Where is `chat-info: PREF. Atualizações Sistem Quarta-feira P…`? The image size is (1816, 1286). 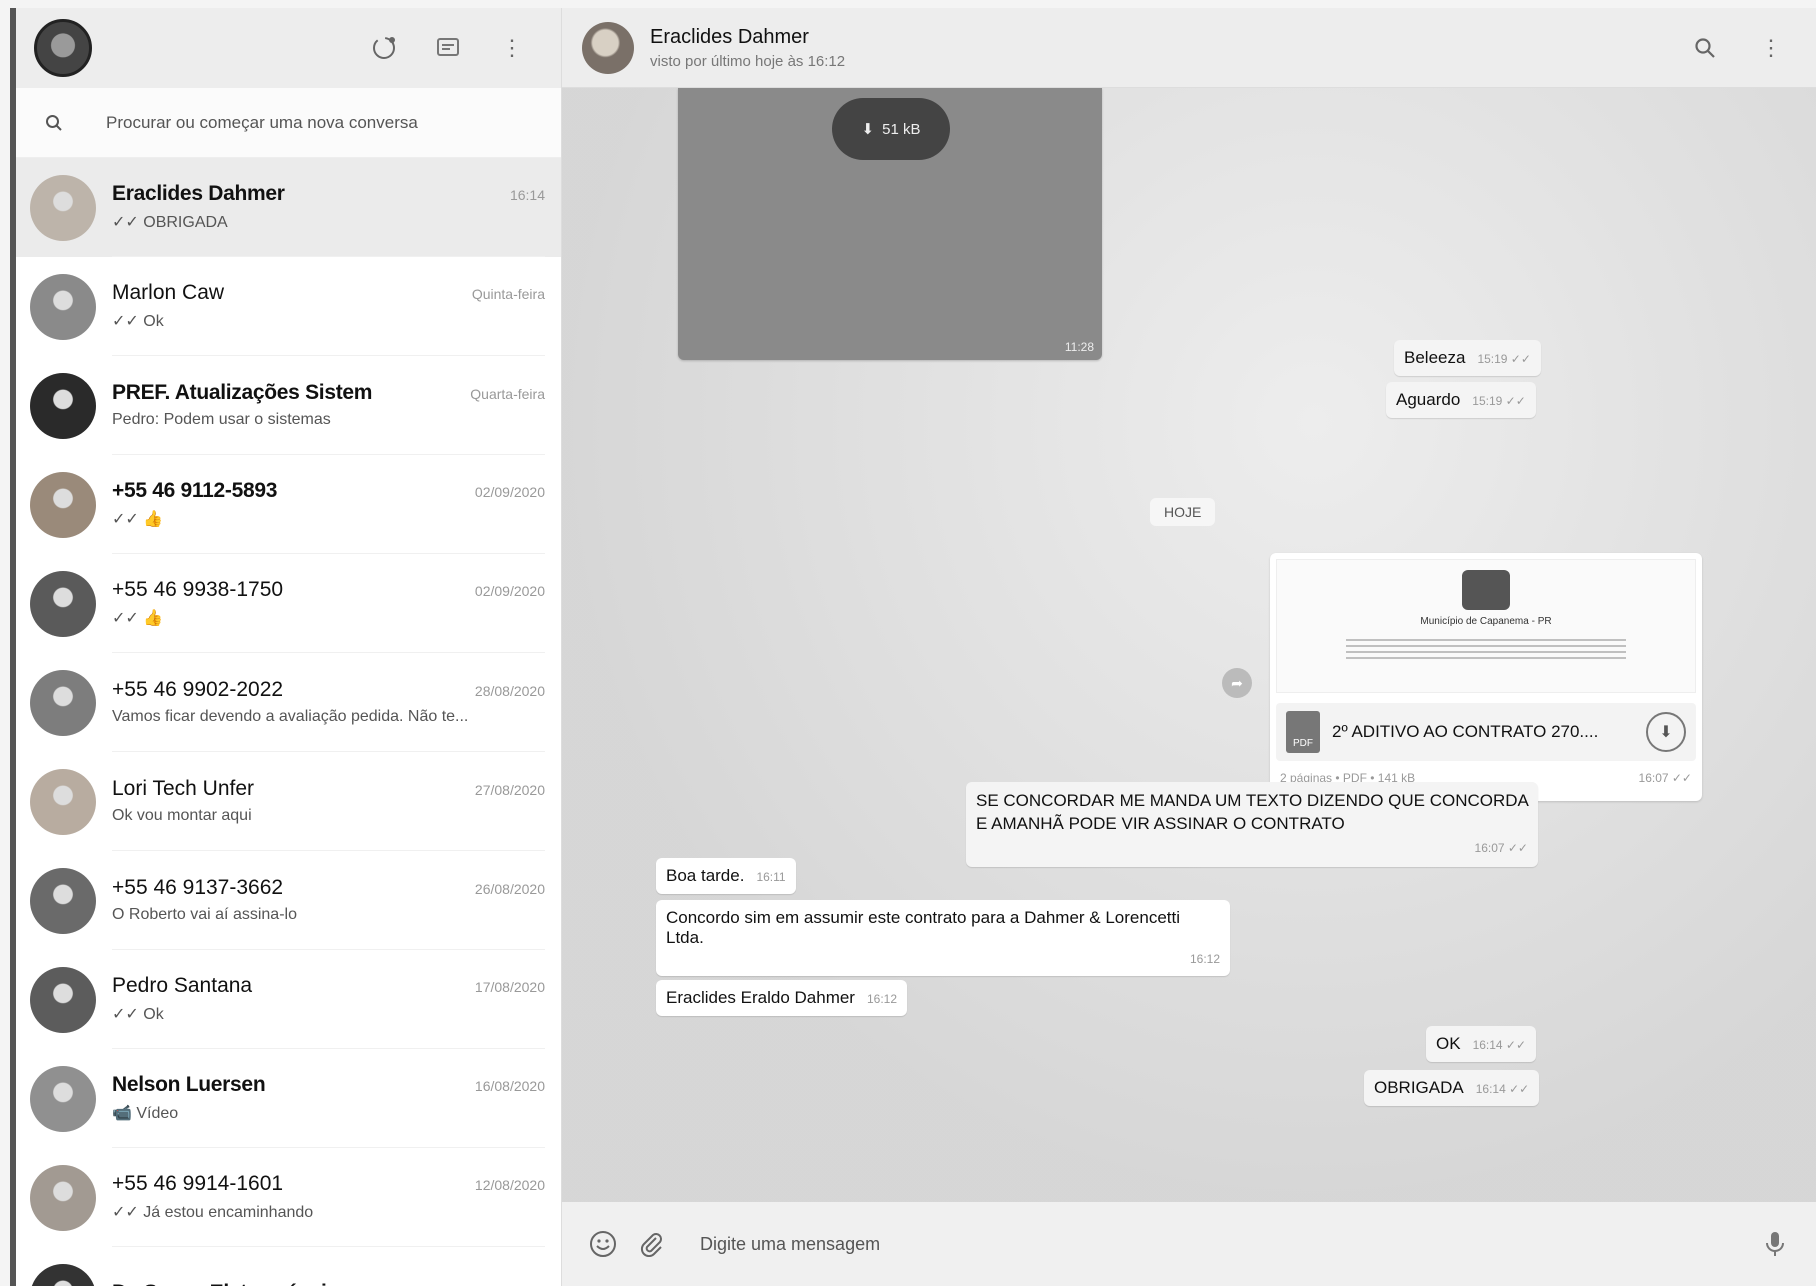
chat-info: PREF. Atualizações Sistem Quarta-feira P… is located at coordinates (328, 405).